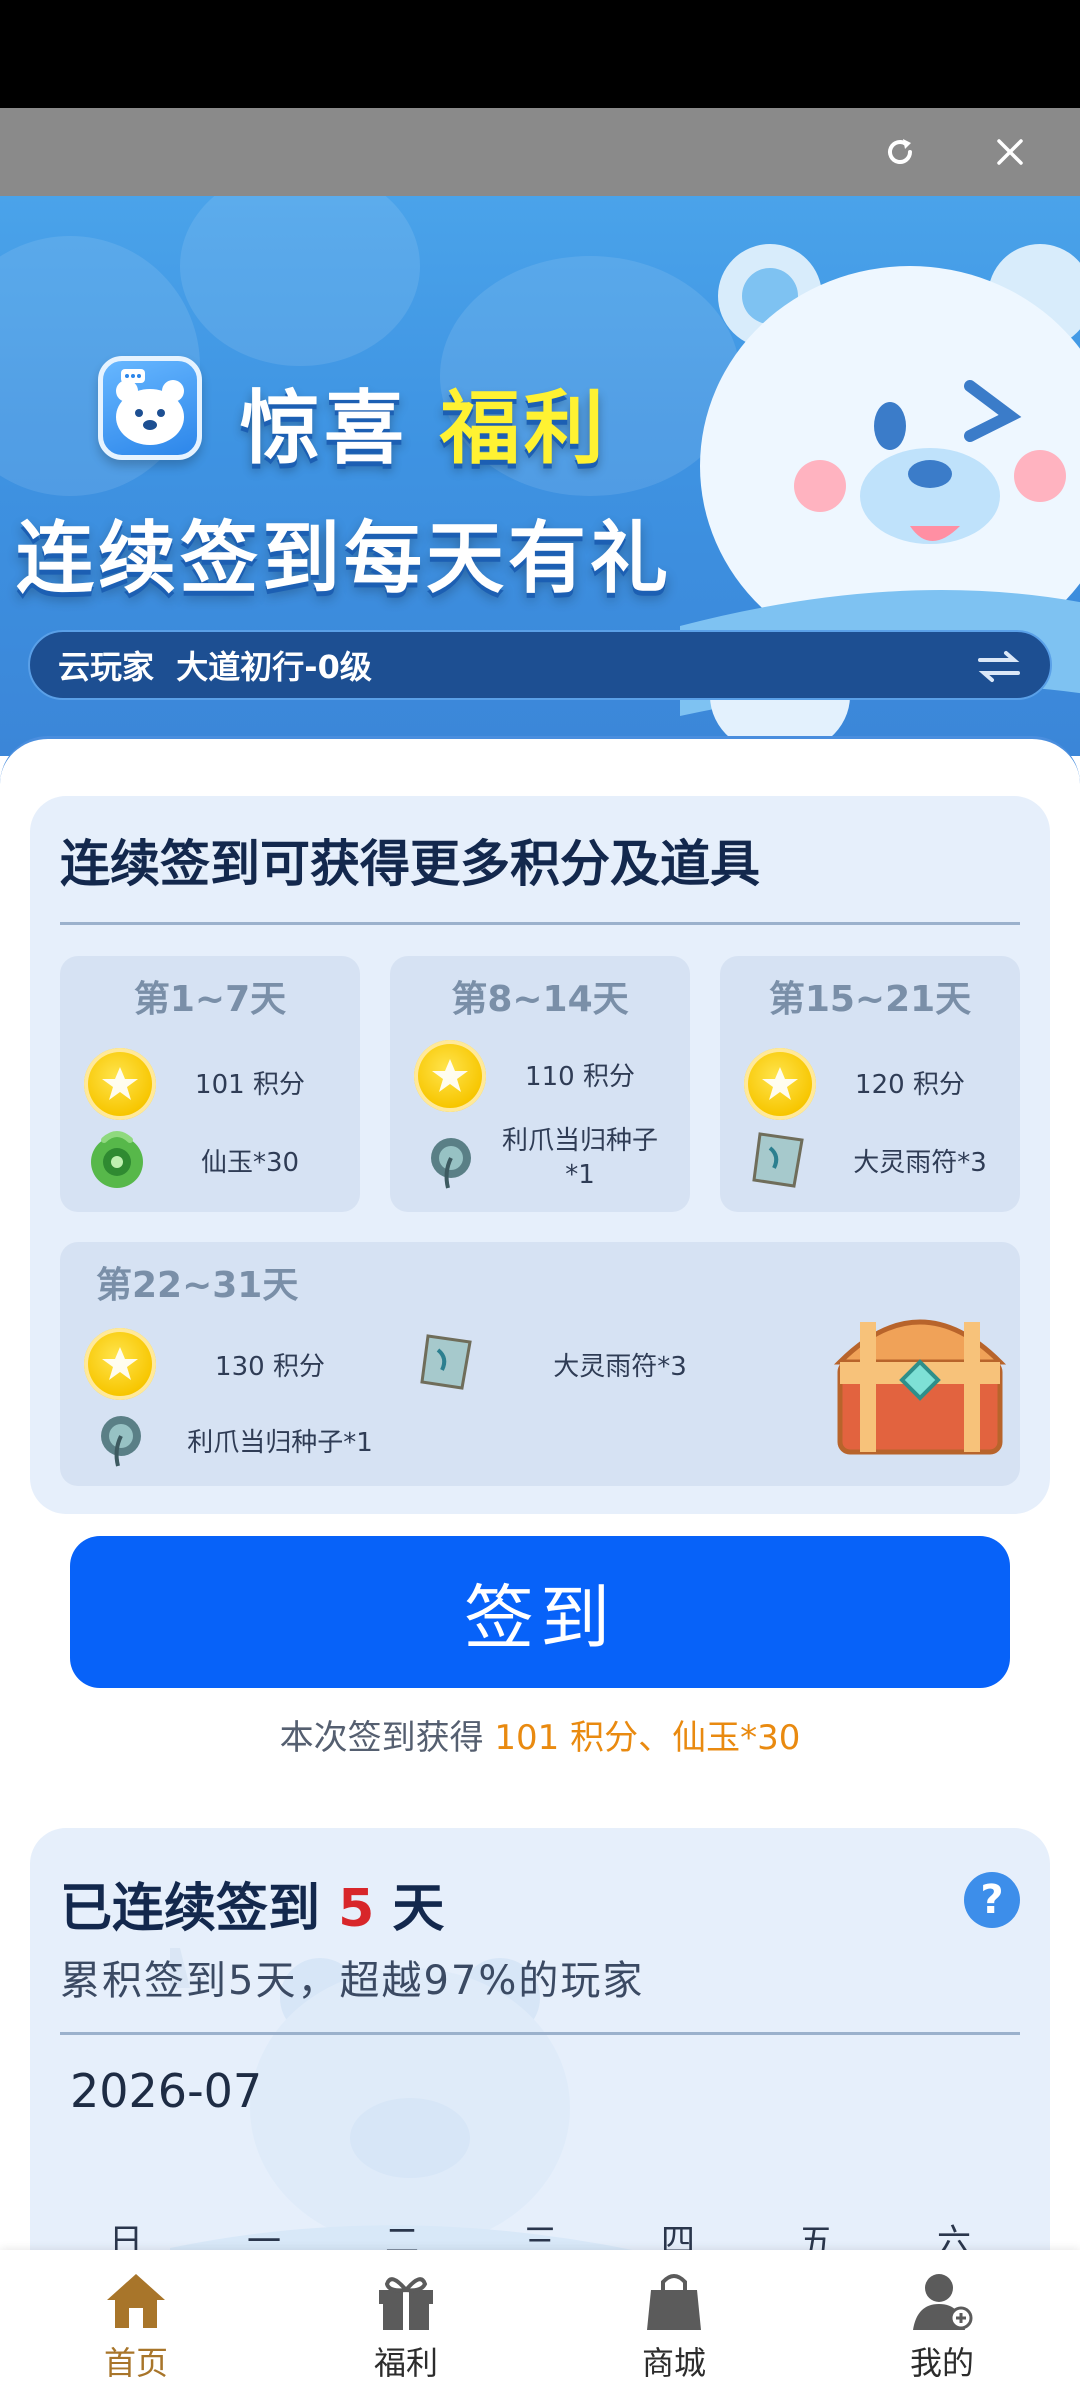  Describe the element at coordinates (215, 667) in the screenshot. I see `user-level-text: 云玩家 大道初行-0级` at that location.